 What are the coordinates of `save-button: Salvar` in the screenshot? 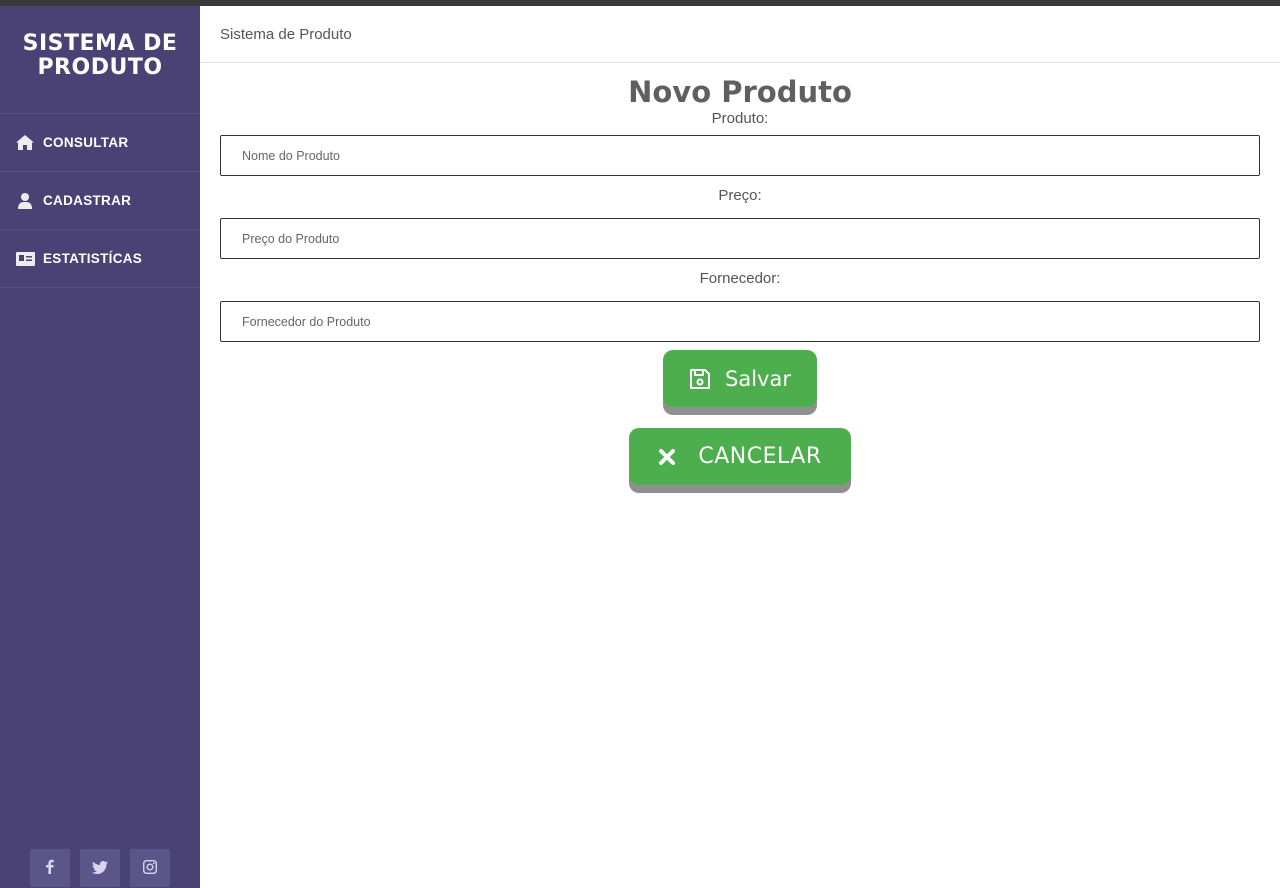 It's located at (740, 378).